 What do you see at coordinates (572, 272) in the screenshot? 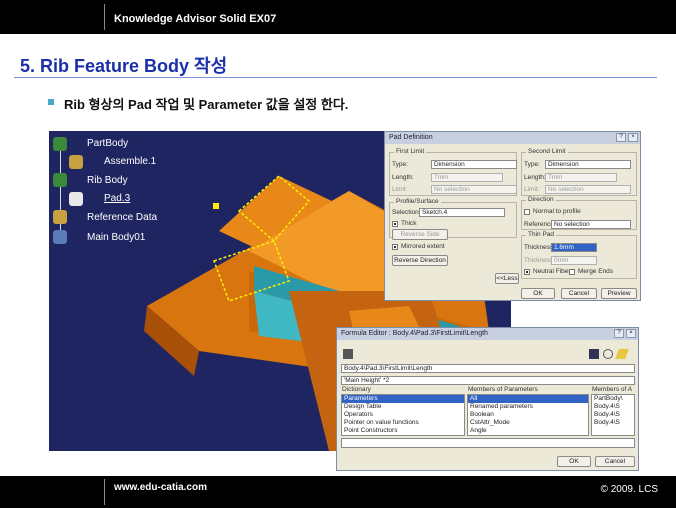
I see `merge-checkbox` at bounding box center [572, 272].